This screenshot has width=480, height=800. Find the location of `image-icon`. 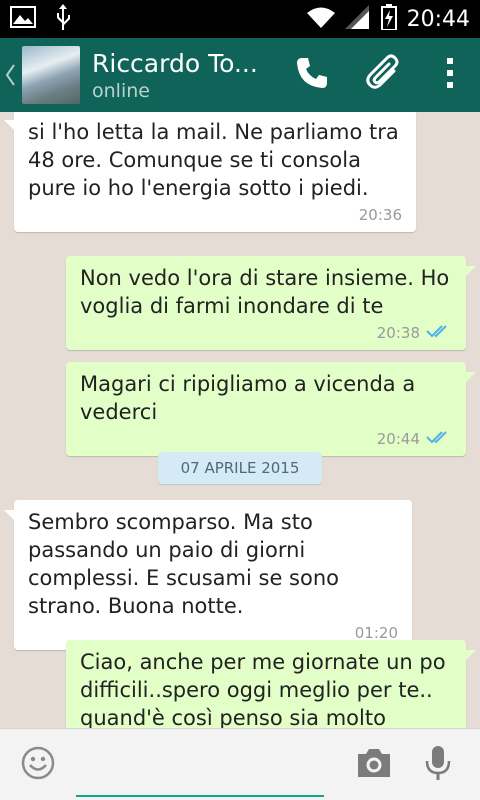

image-icon is located at coordinates (23, 19).